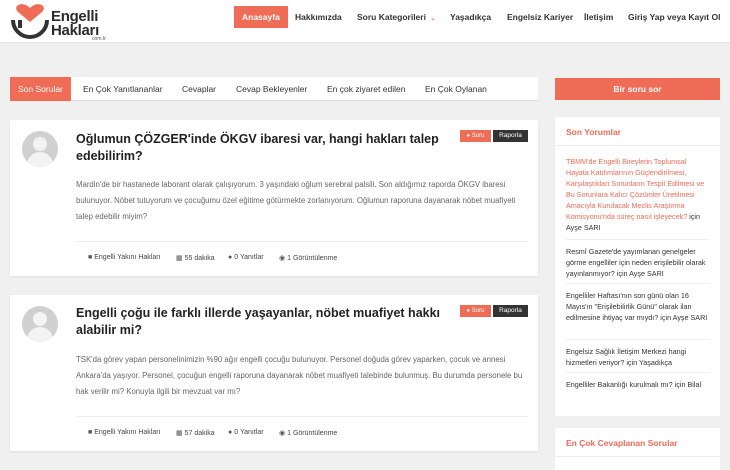 The image size is (730, 470). What do you see at coordinates (593, 132) in the screenshot?
I see `widget-title: Son Yorumlar` at bounding box center [593, 132].